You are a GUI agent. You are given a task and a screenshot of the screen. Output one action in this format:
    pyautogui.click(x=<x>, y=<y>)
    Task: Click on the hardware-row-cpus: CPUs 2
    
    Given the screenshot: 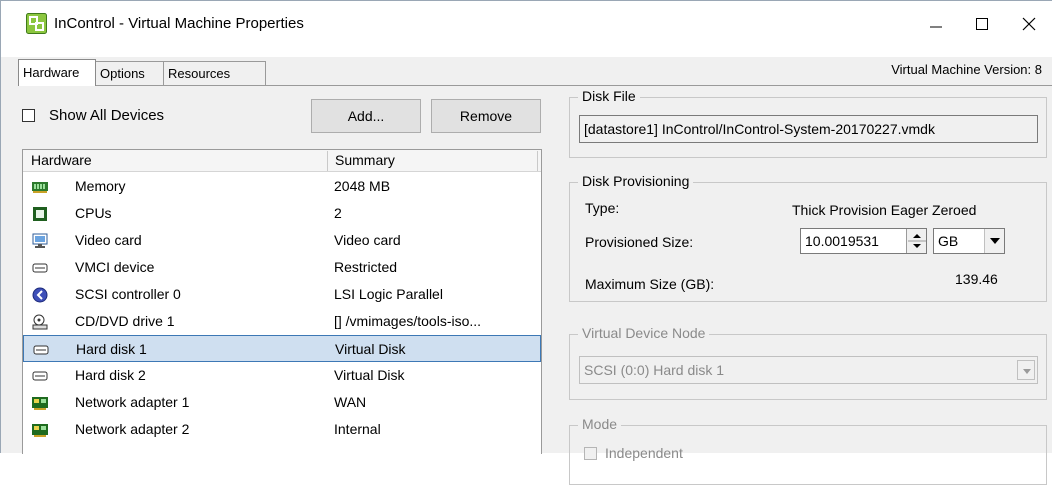 What is the action you would take?
    pyautogui.click(x=282, y=213)
    